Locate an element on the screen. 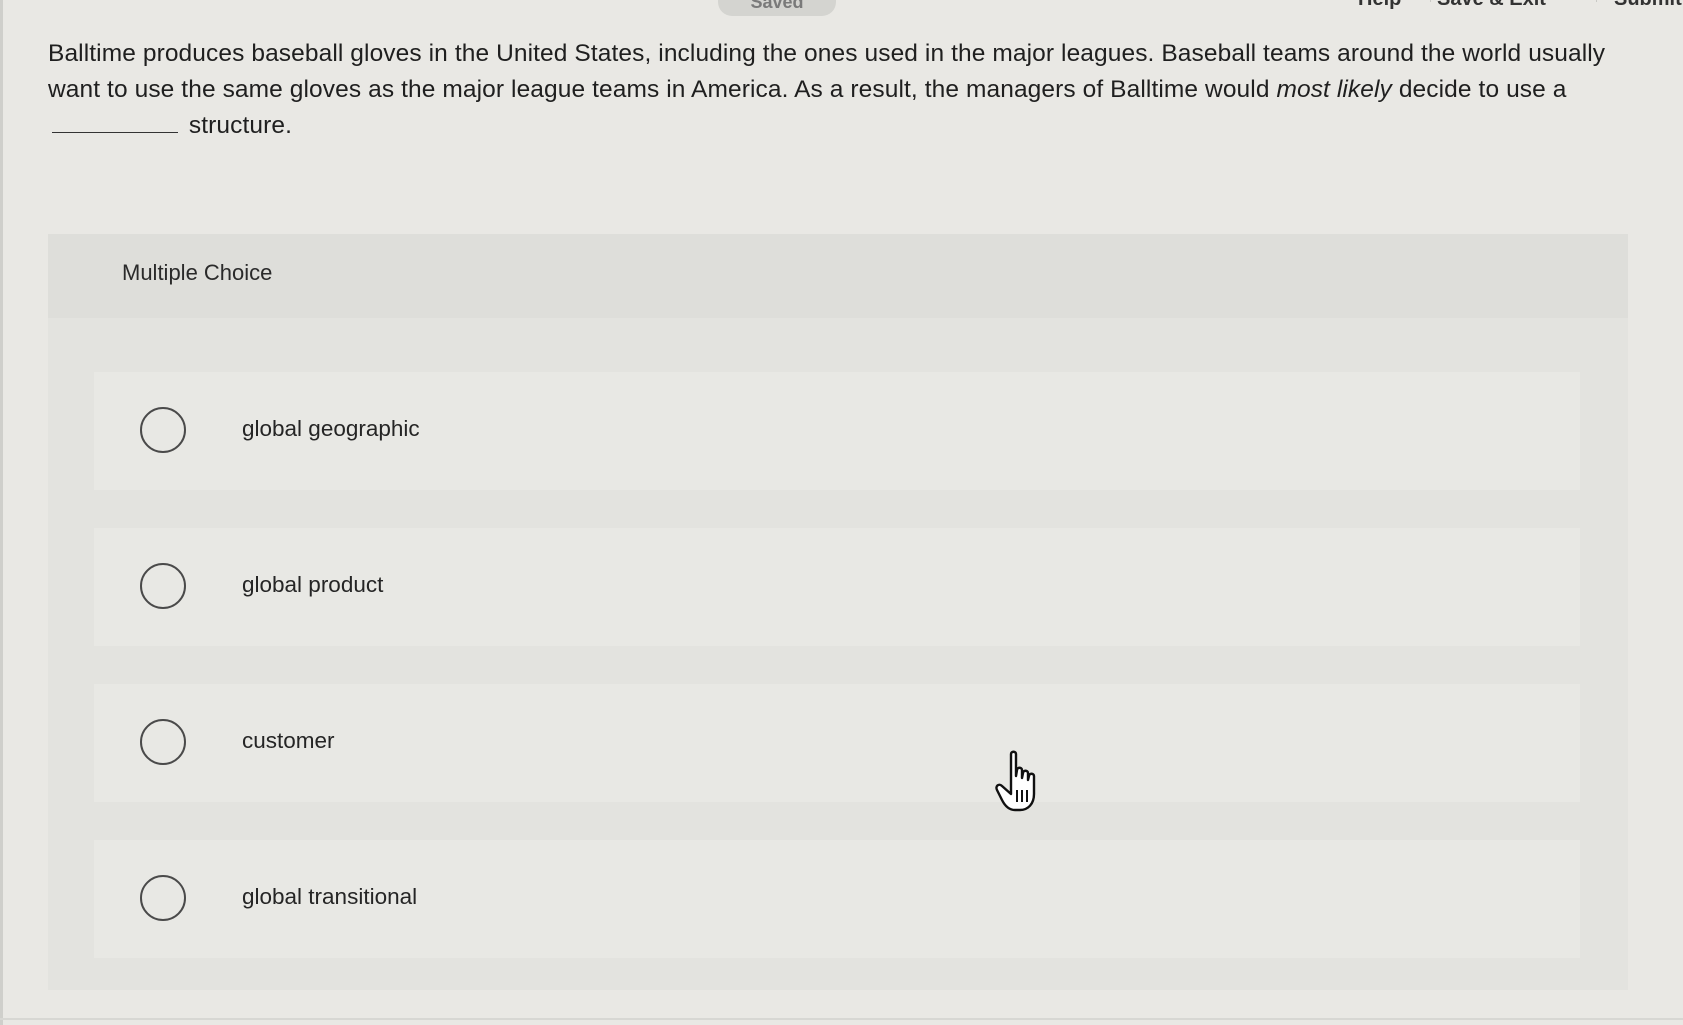 This screenshot has height=1025, width=1683. hand-pointer-icon is located at coordinates (1015, 781).